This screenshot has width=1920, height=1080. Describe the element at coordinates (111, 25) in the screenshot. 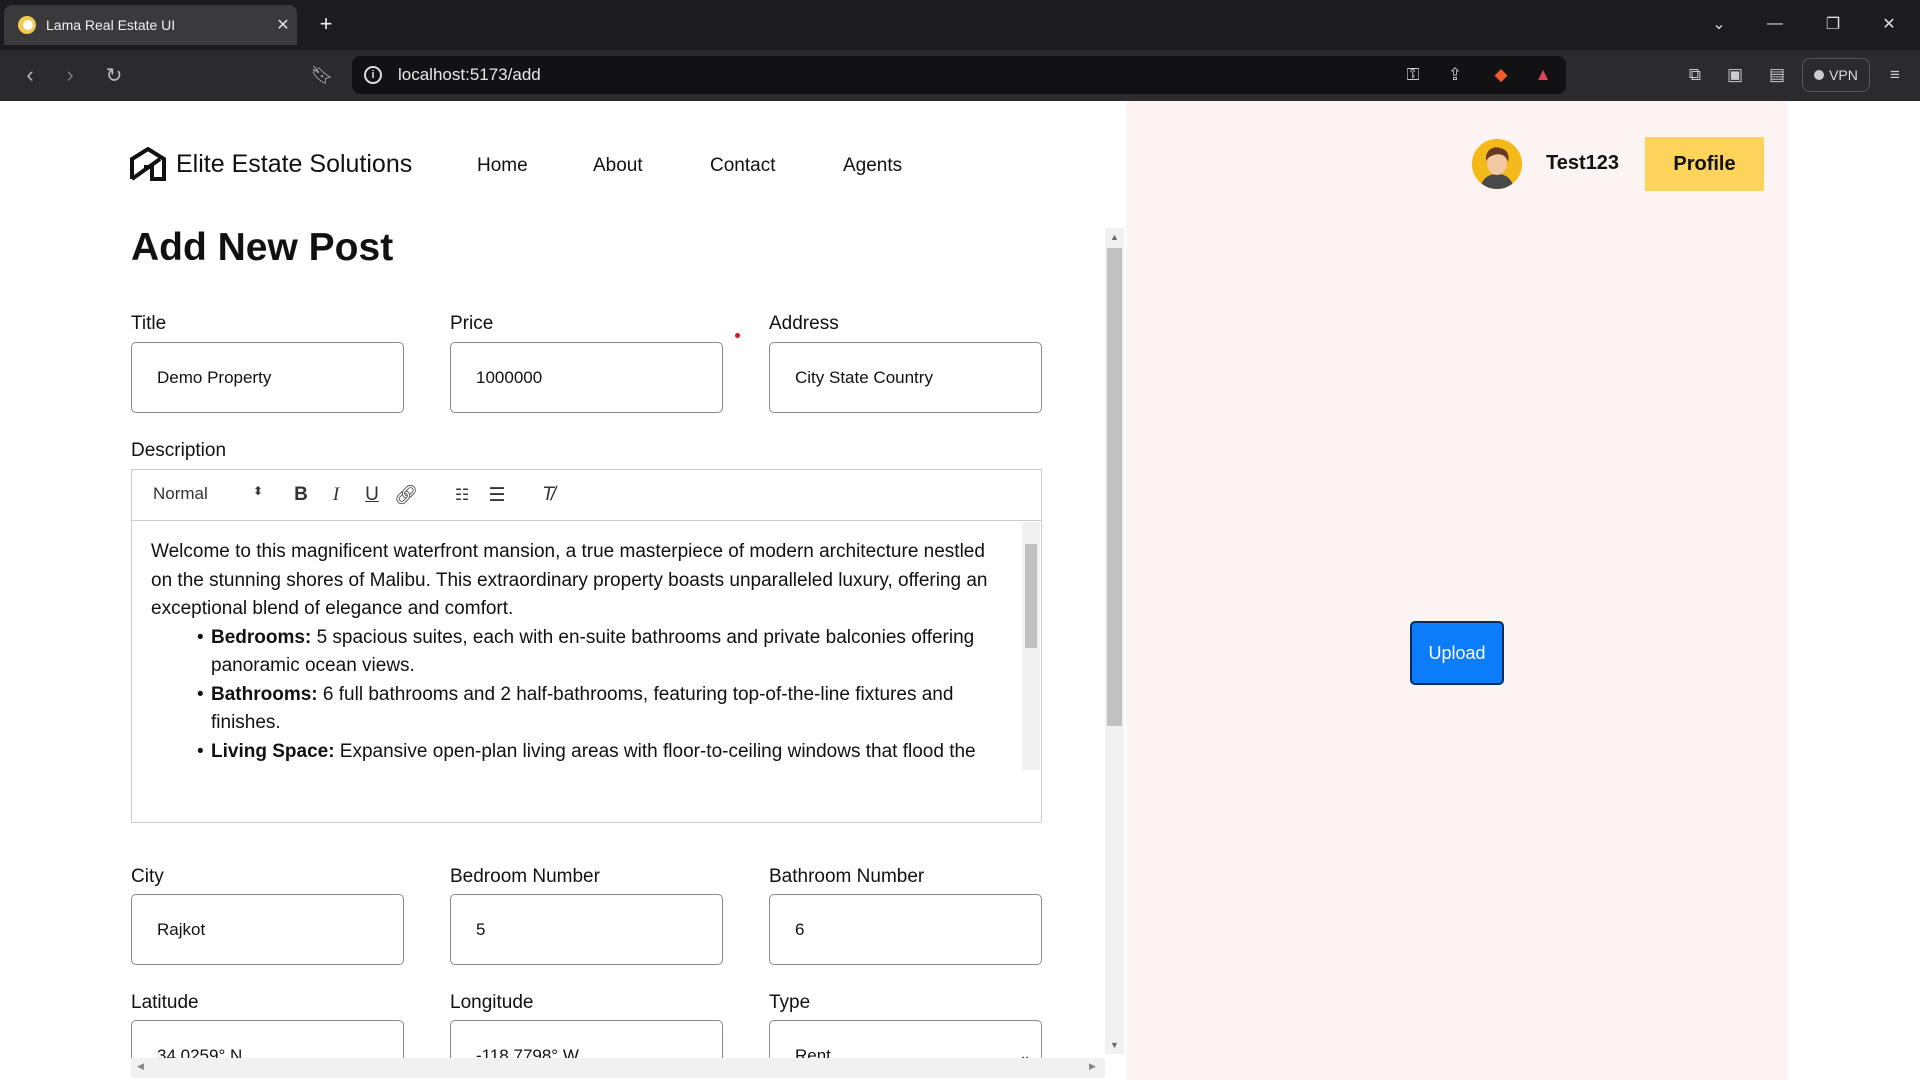

I see `tab-title: Lama Real Estate UI` at that location.